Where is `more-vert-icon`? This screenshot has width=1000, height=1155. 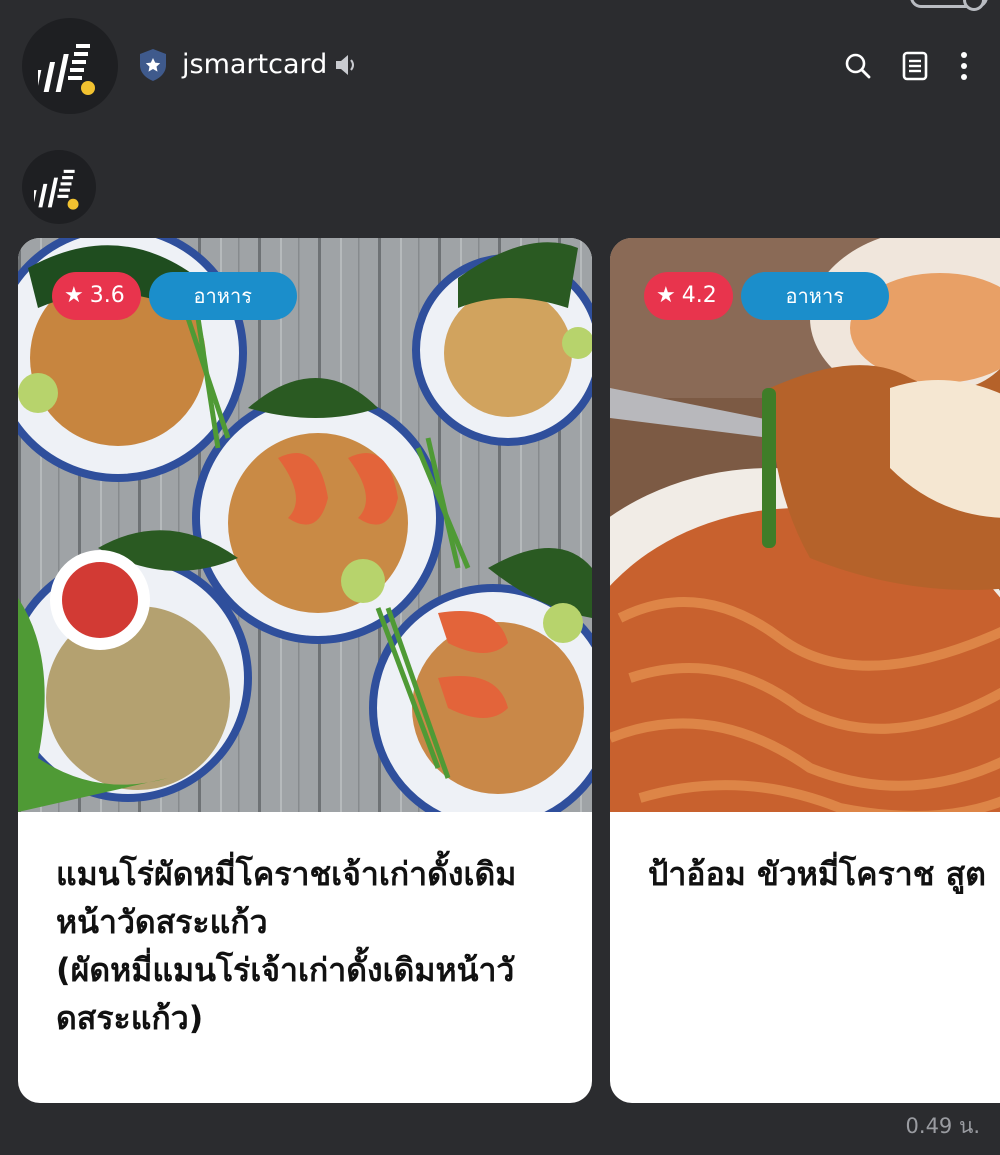
more-vert-icon is located at coordinates (964, 66).